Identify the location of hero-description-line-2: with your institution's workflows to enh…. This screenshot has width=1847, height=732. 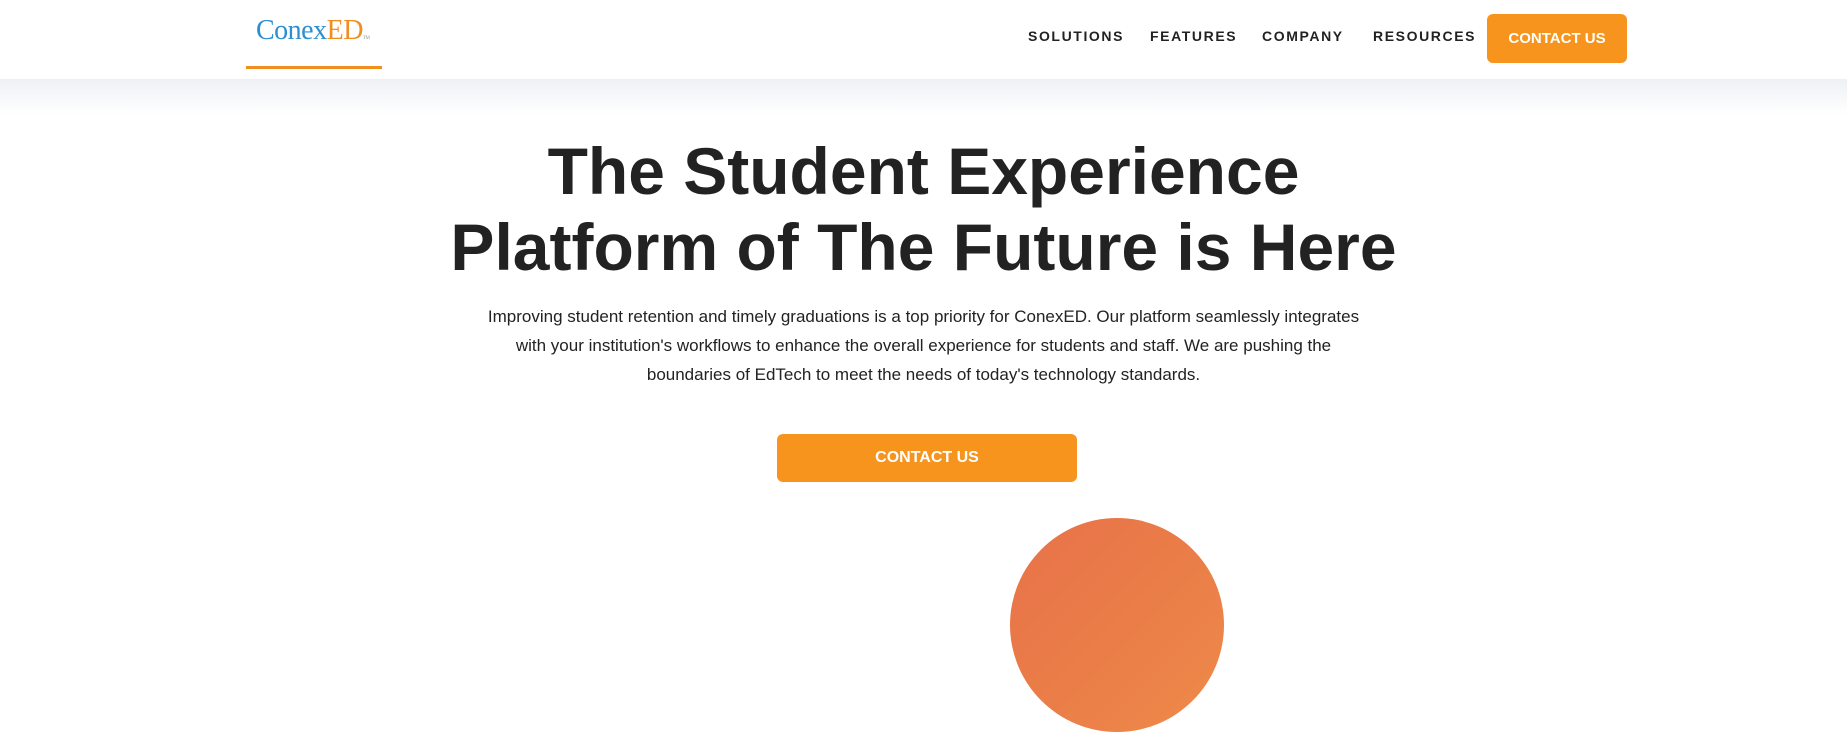
(923, 345).